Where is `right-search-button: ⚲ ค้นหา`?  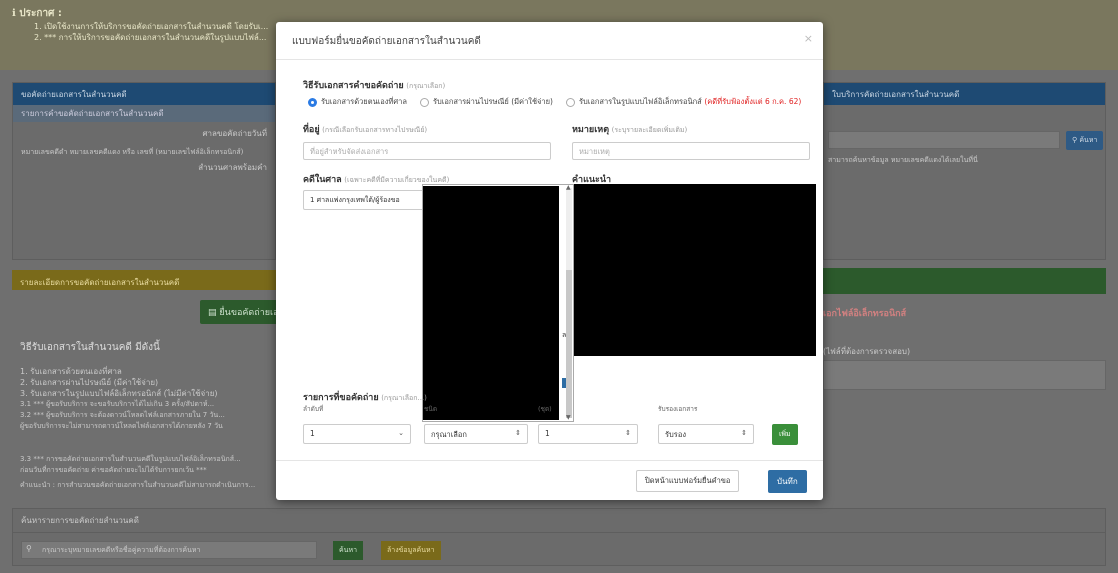 right-search-button: ⚲ ค้นหา is located at coordinates (1085, 140).